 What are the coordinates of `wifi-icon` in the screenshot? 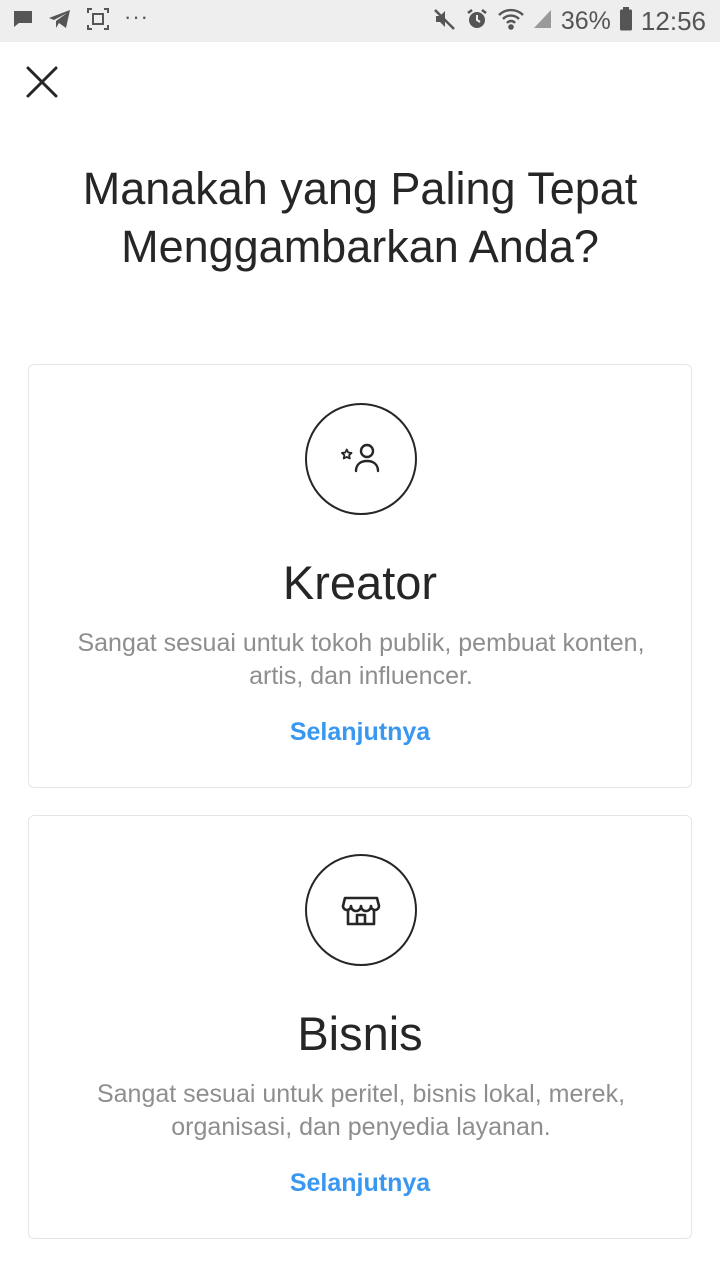 It's located at (511, 21).